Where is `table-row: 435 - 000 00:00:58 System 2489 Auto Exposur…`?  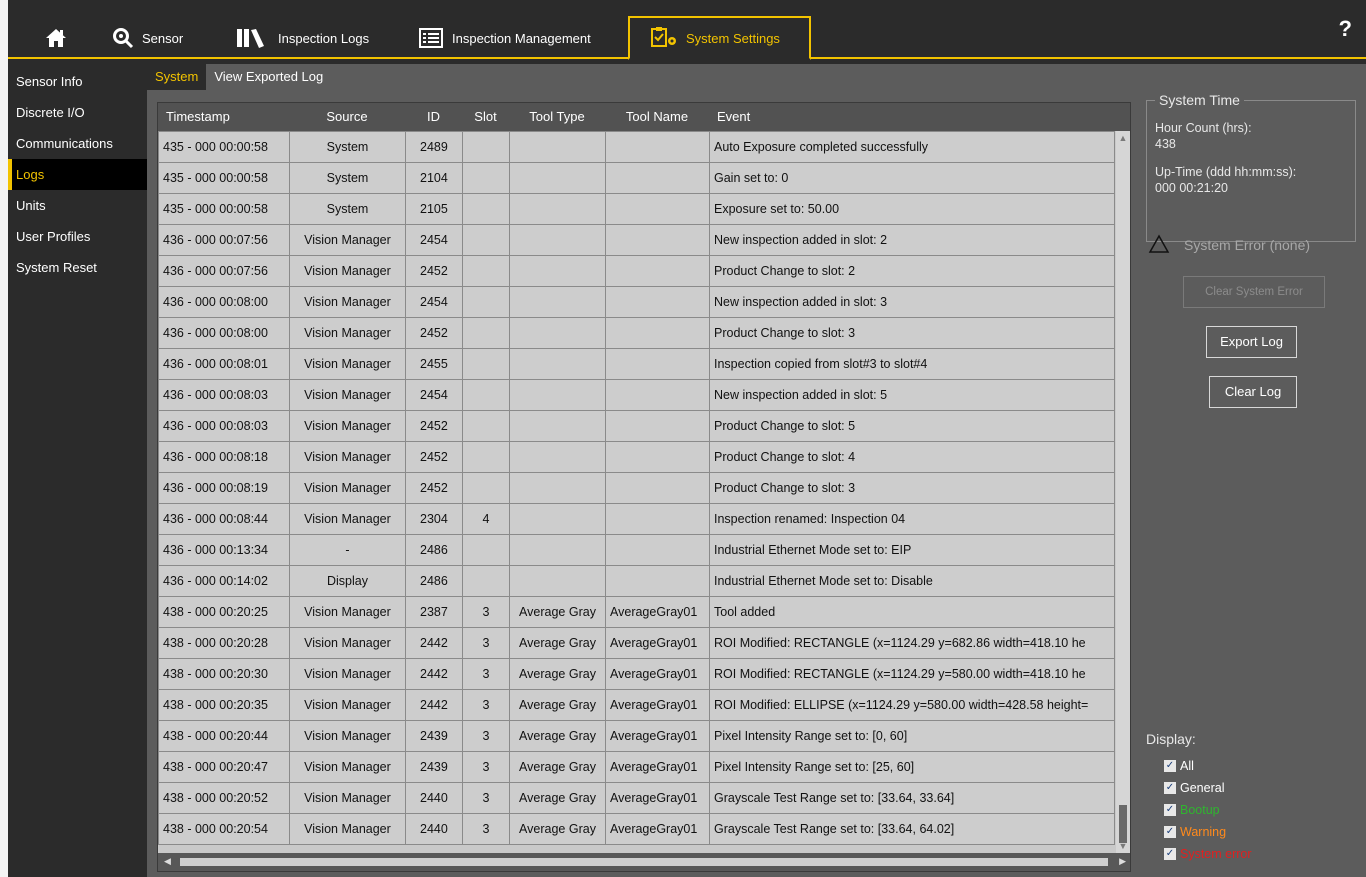
table-row: 435 - 000 00:00:58 System 2489 Auto Exposur… is located at coordinates (636, 147).